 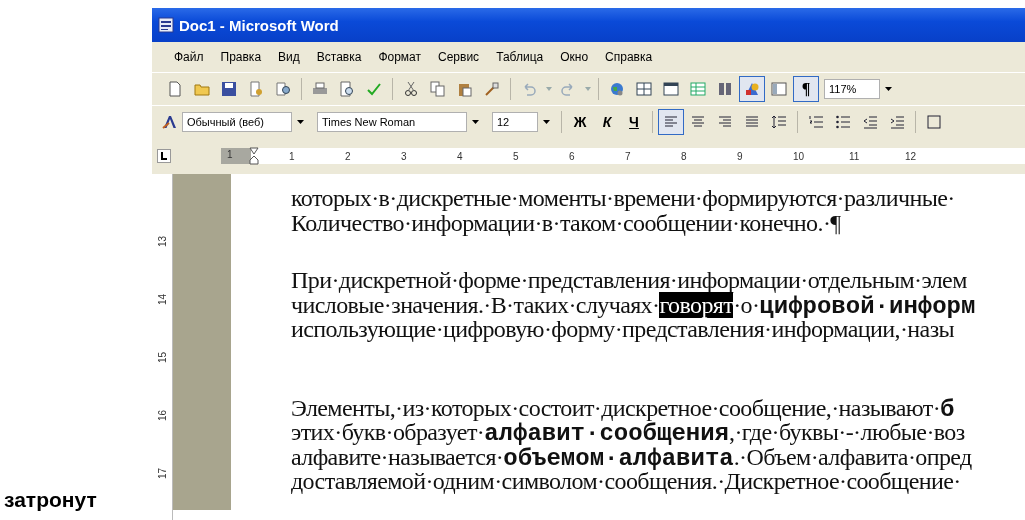 I want to click on text-line: доставляемой·одним·символом·сообщения.·Дискретное·сообщение·, so click(x=626, y=481).